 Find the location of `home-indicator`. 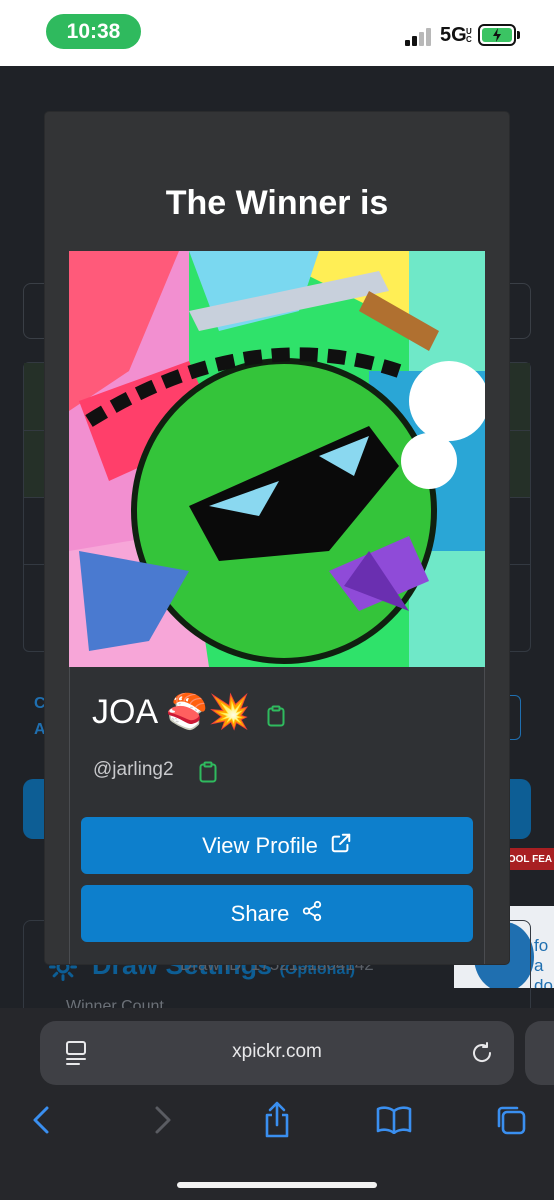

home-indicator is located at coordinates (277, 1185).